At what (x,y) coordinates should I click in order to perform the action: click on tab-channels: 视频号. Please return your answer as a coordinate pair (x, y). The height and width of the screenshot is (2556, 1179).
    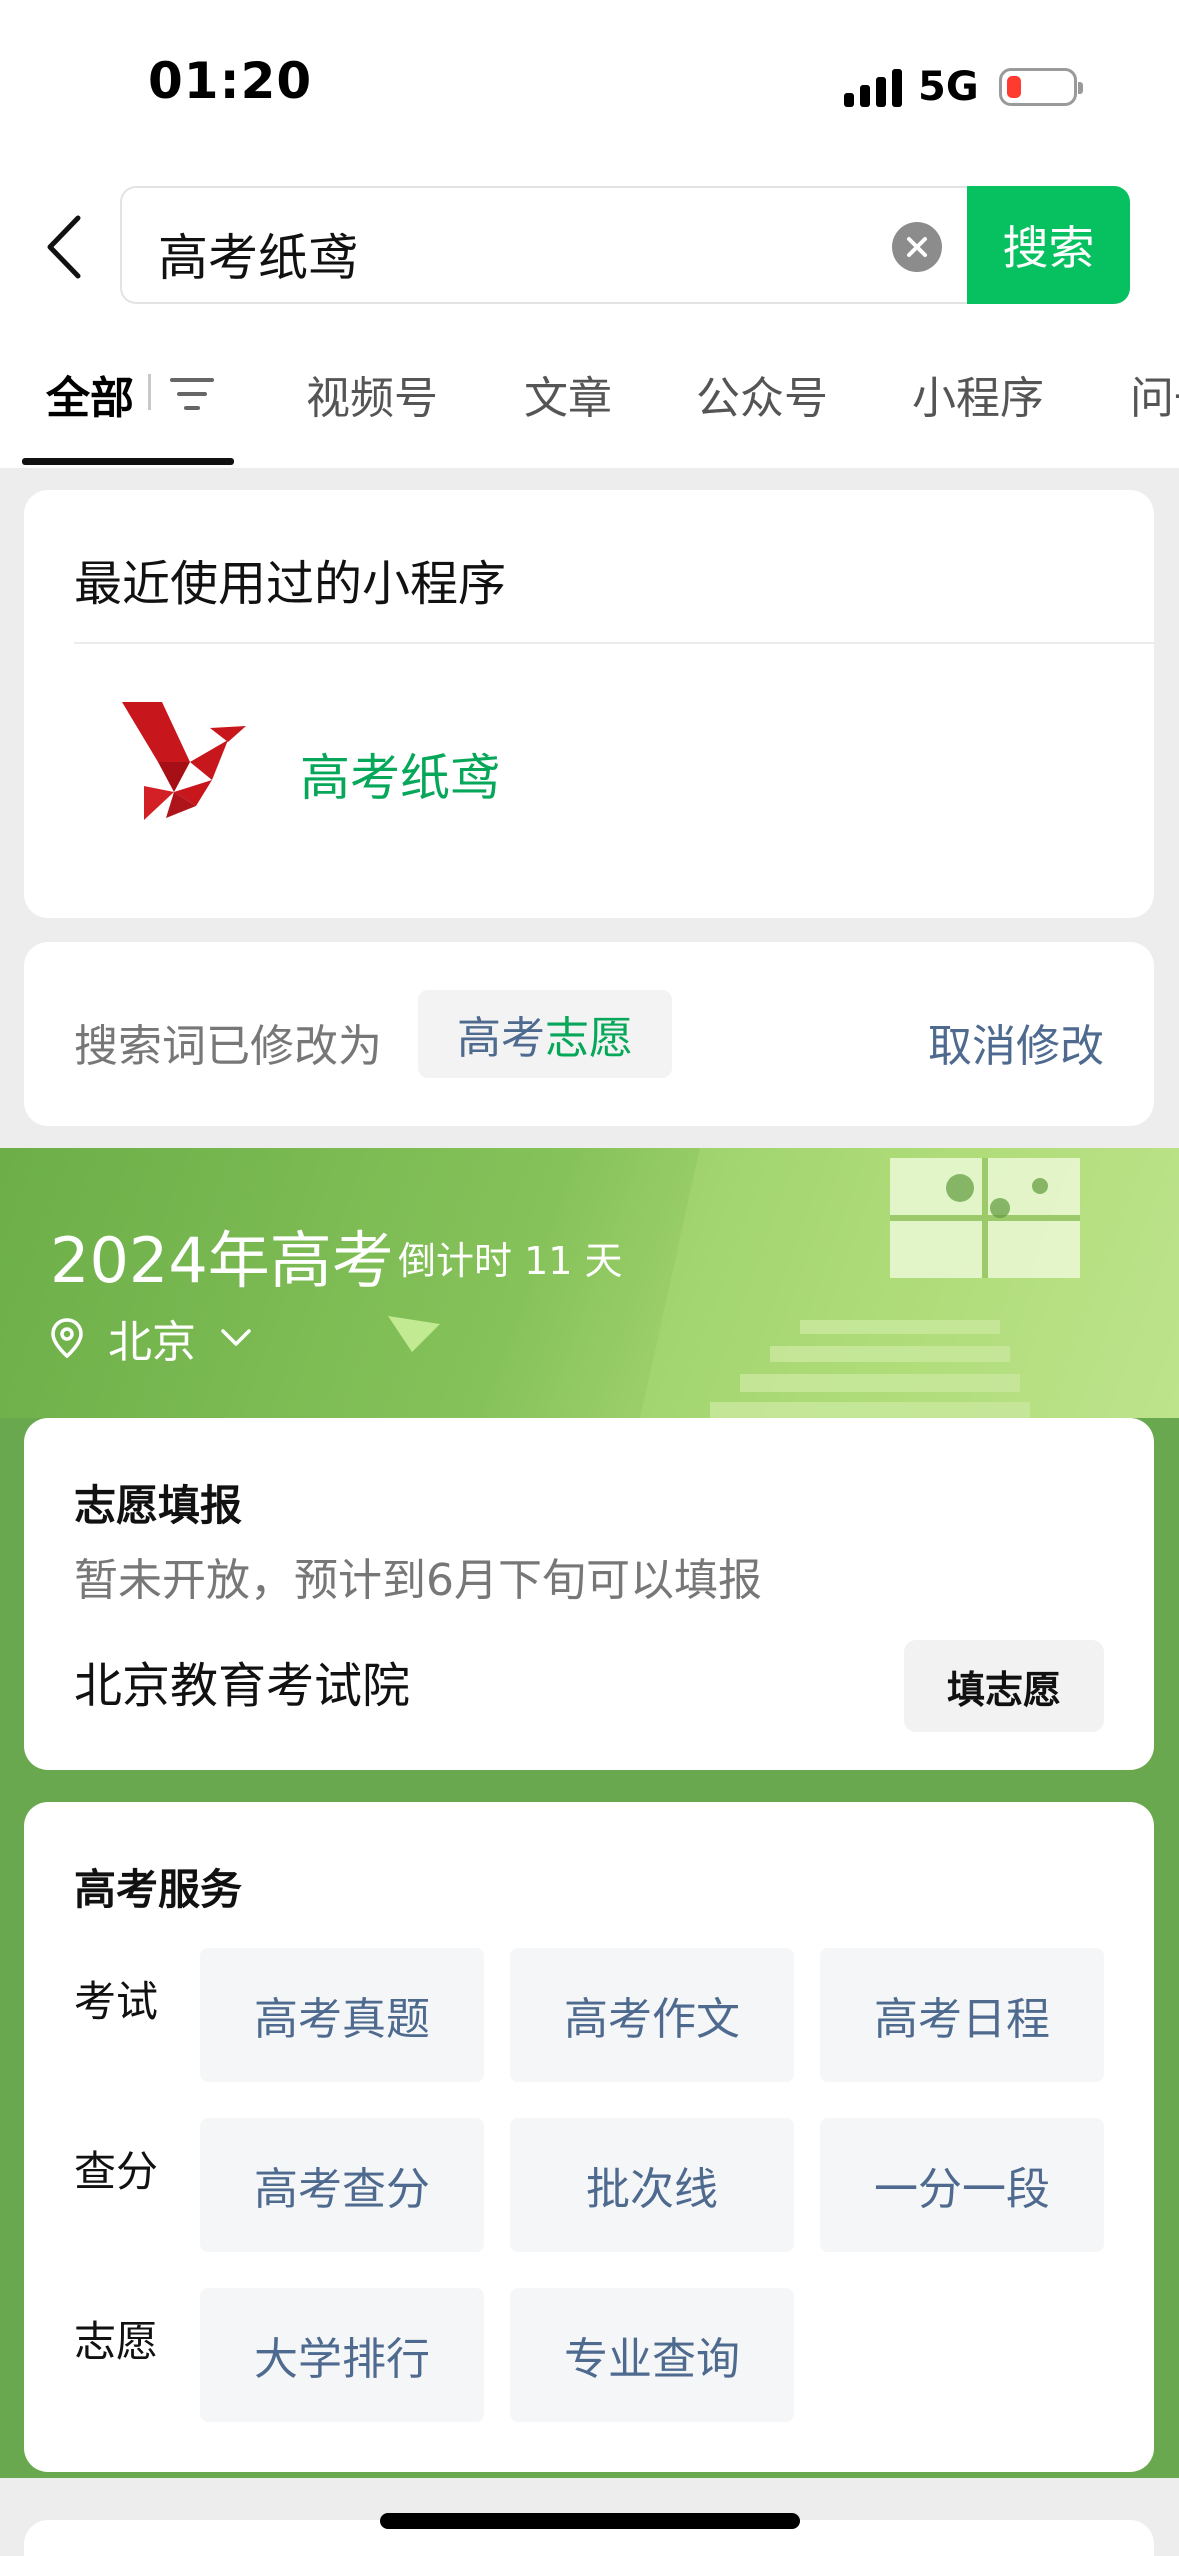
    Looking at the image, I should click on (372, 394).